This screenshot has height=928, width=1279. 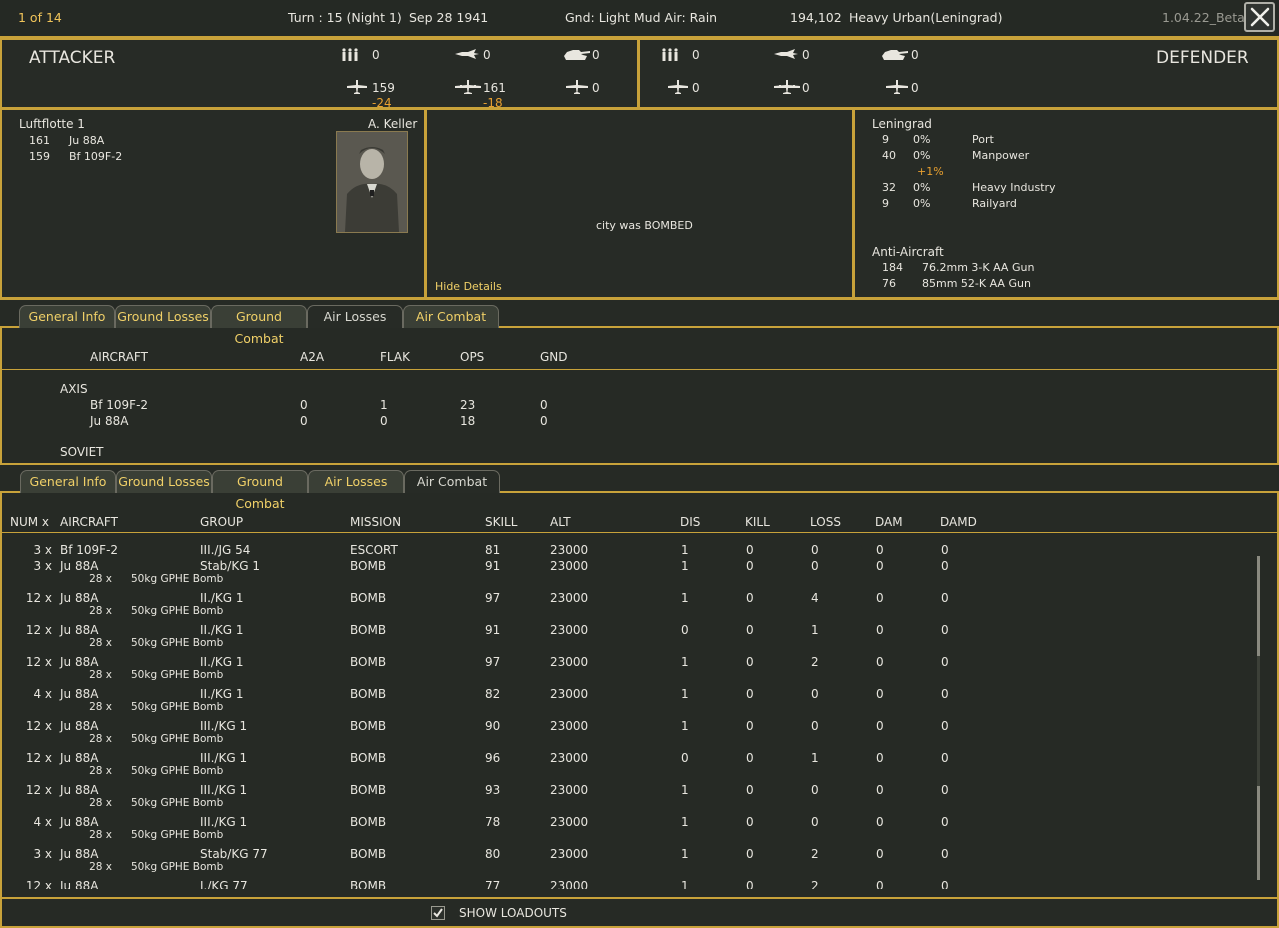 What do you see at coordinates (544, 405) in the screenshot?
I see `loss-gnd: 0` at bounding box center [544, 405].